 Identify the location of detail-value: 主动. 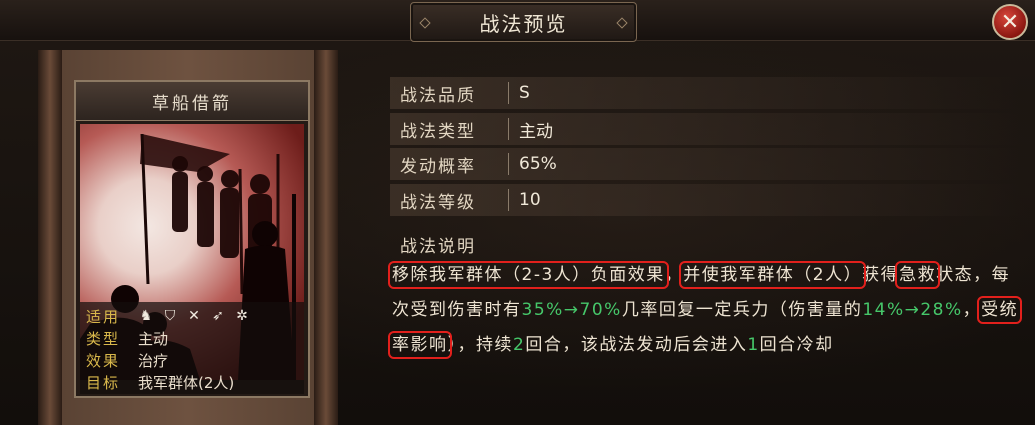
(536, 131).